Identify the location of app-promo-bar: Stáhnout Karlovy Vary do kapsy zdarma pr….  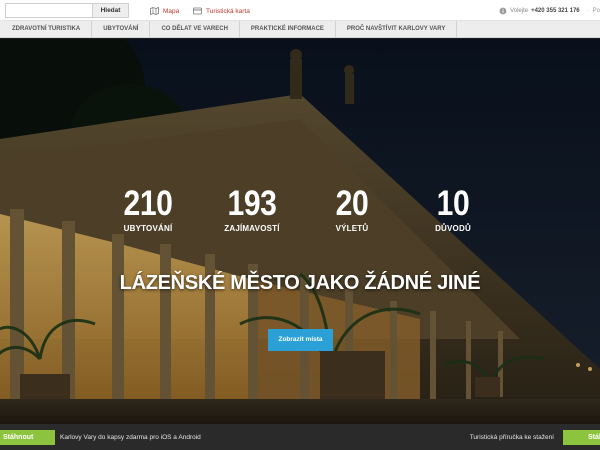
(300, 437).